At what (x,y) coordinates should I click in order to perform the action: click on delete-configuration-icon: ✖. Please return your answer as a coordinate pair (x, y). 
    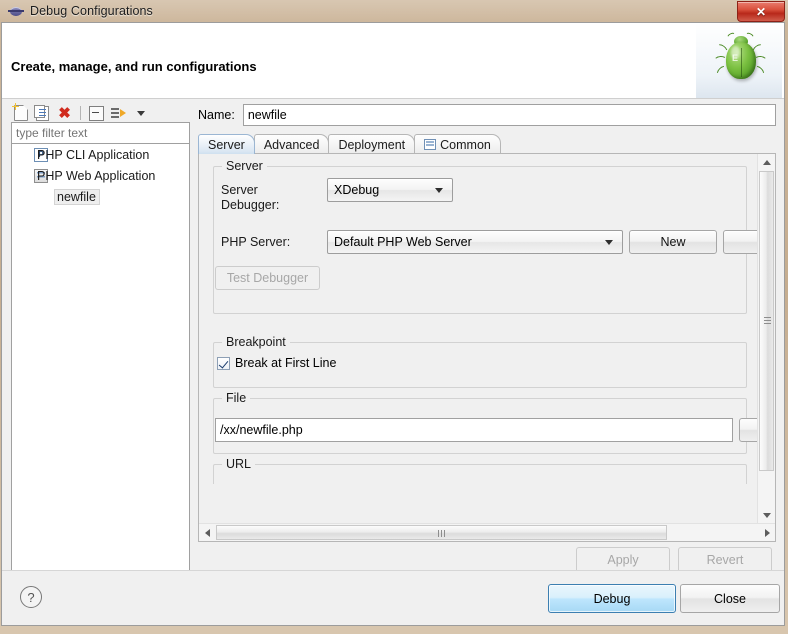
    Looking at the image, I should click on (64, 113).